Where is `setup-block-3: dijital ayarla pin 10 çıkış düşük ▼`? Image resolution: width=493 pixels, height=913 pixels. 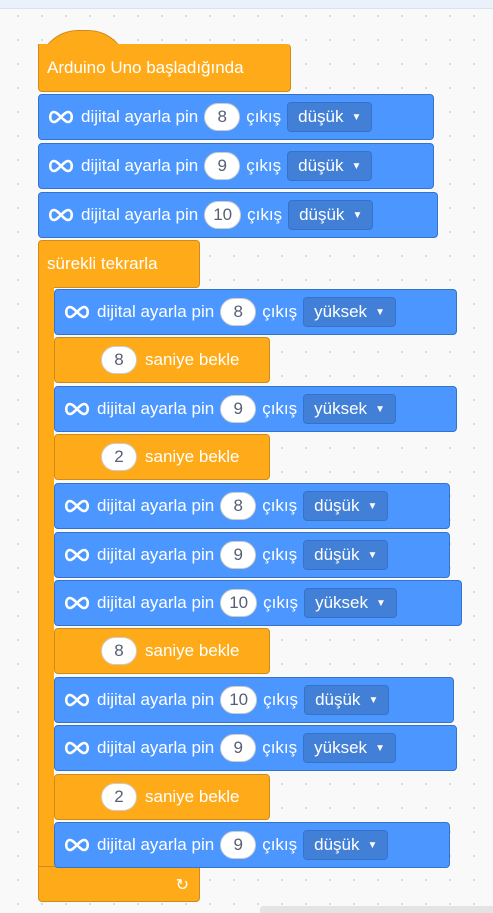
setup-block-3: dijital ayarla pin 10 çıkış düşük ▼ is located at coordinates (238, 215).